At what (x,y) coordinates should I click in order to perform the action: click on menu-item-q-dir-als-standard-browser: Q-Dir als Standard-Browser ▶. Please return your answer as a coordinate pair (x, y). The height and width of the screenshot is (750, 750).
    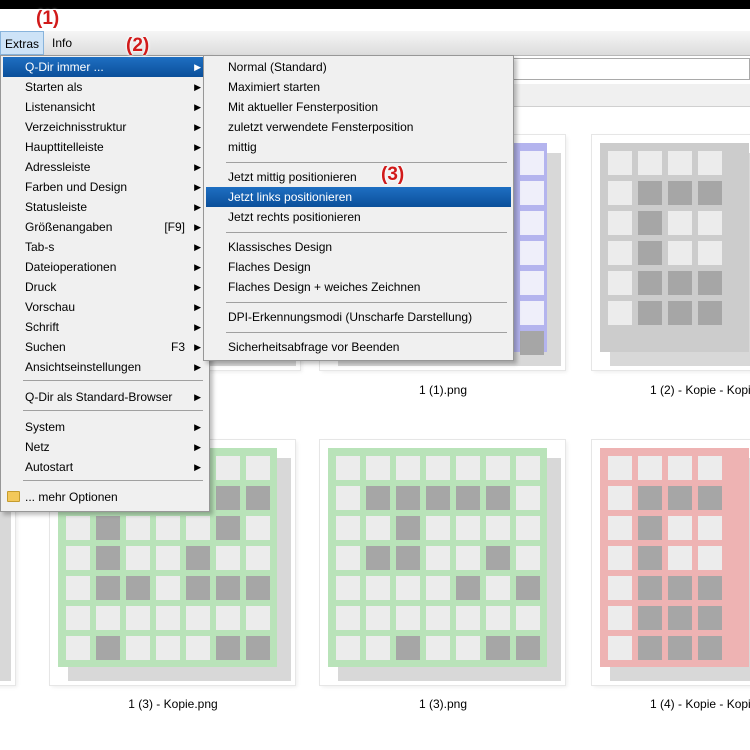
    Looking at the image, I should click on (105, 397).